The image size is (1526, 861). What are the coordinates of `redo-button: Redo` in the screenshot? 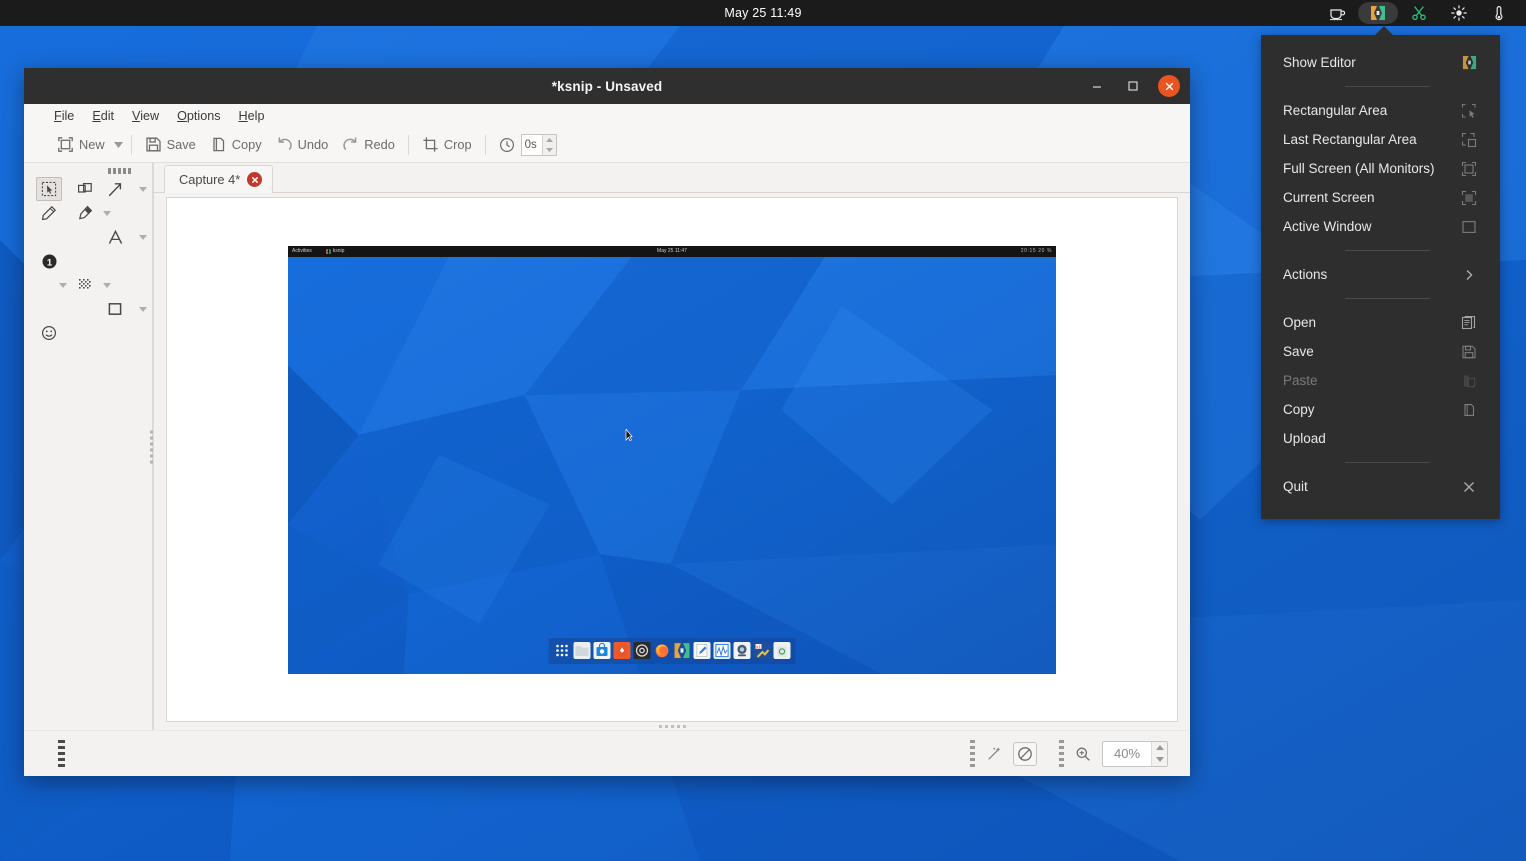 It's located at (368, 145).